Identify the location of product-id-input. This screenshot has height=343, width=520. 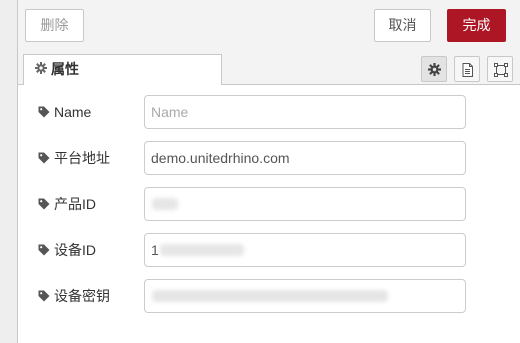
(305, 204).